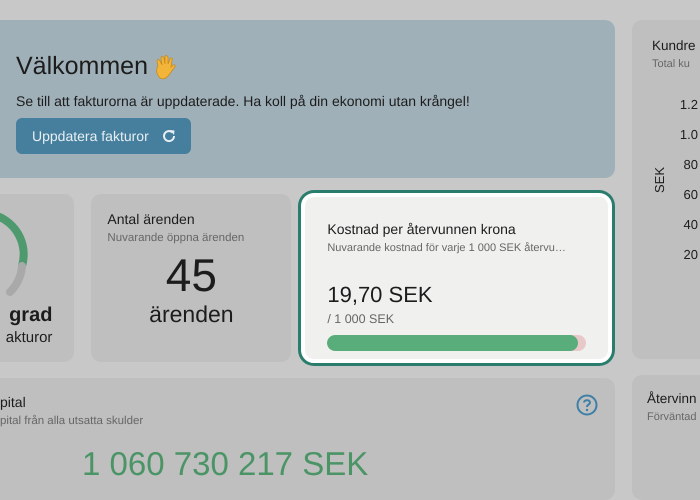 This screenshot has width=700, height=500. I want to click on tick-label: 20, so click(691, 255).